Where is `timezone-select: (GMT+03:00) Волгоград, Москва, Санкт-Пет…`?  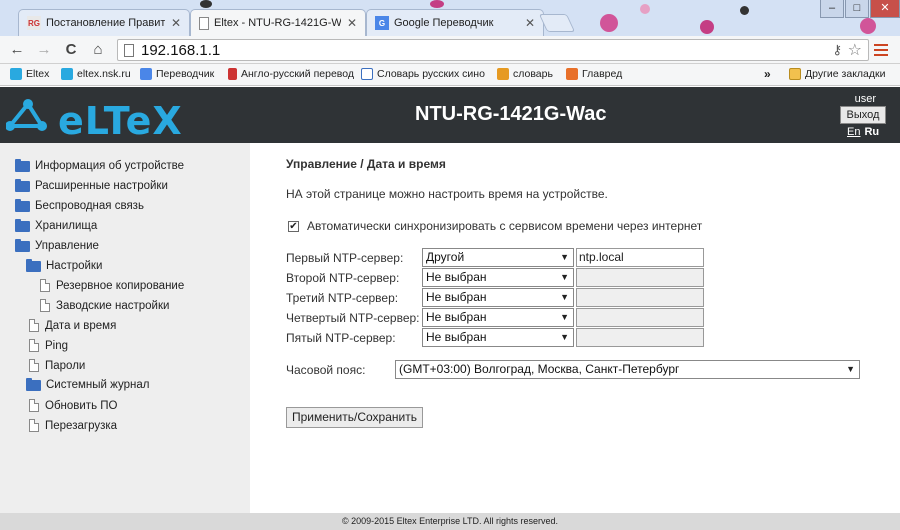 timezone-select: (GMT+03:00) Волгоград, Москва, Санкт-Пет… is located at coordinates (627, 369).